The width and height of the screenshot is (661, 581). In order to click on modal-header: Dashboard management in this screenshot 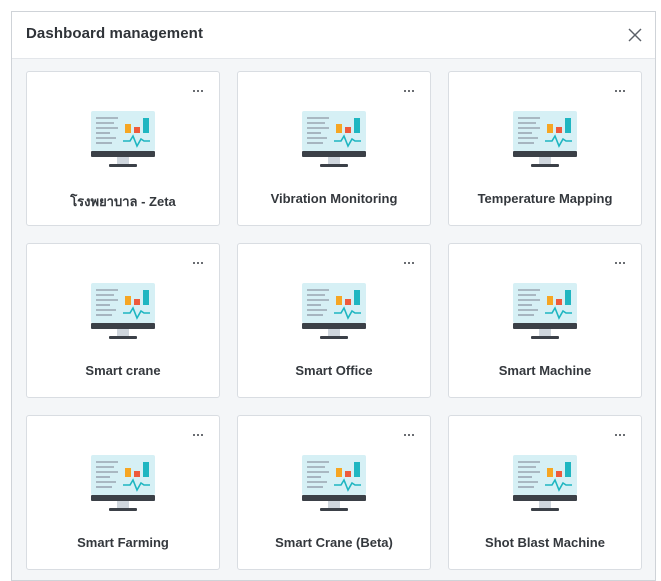, I will do `click(333, 35)`.